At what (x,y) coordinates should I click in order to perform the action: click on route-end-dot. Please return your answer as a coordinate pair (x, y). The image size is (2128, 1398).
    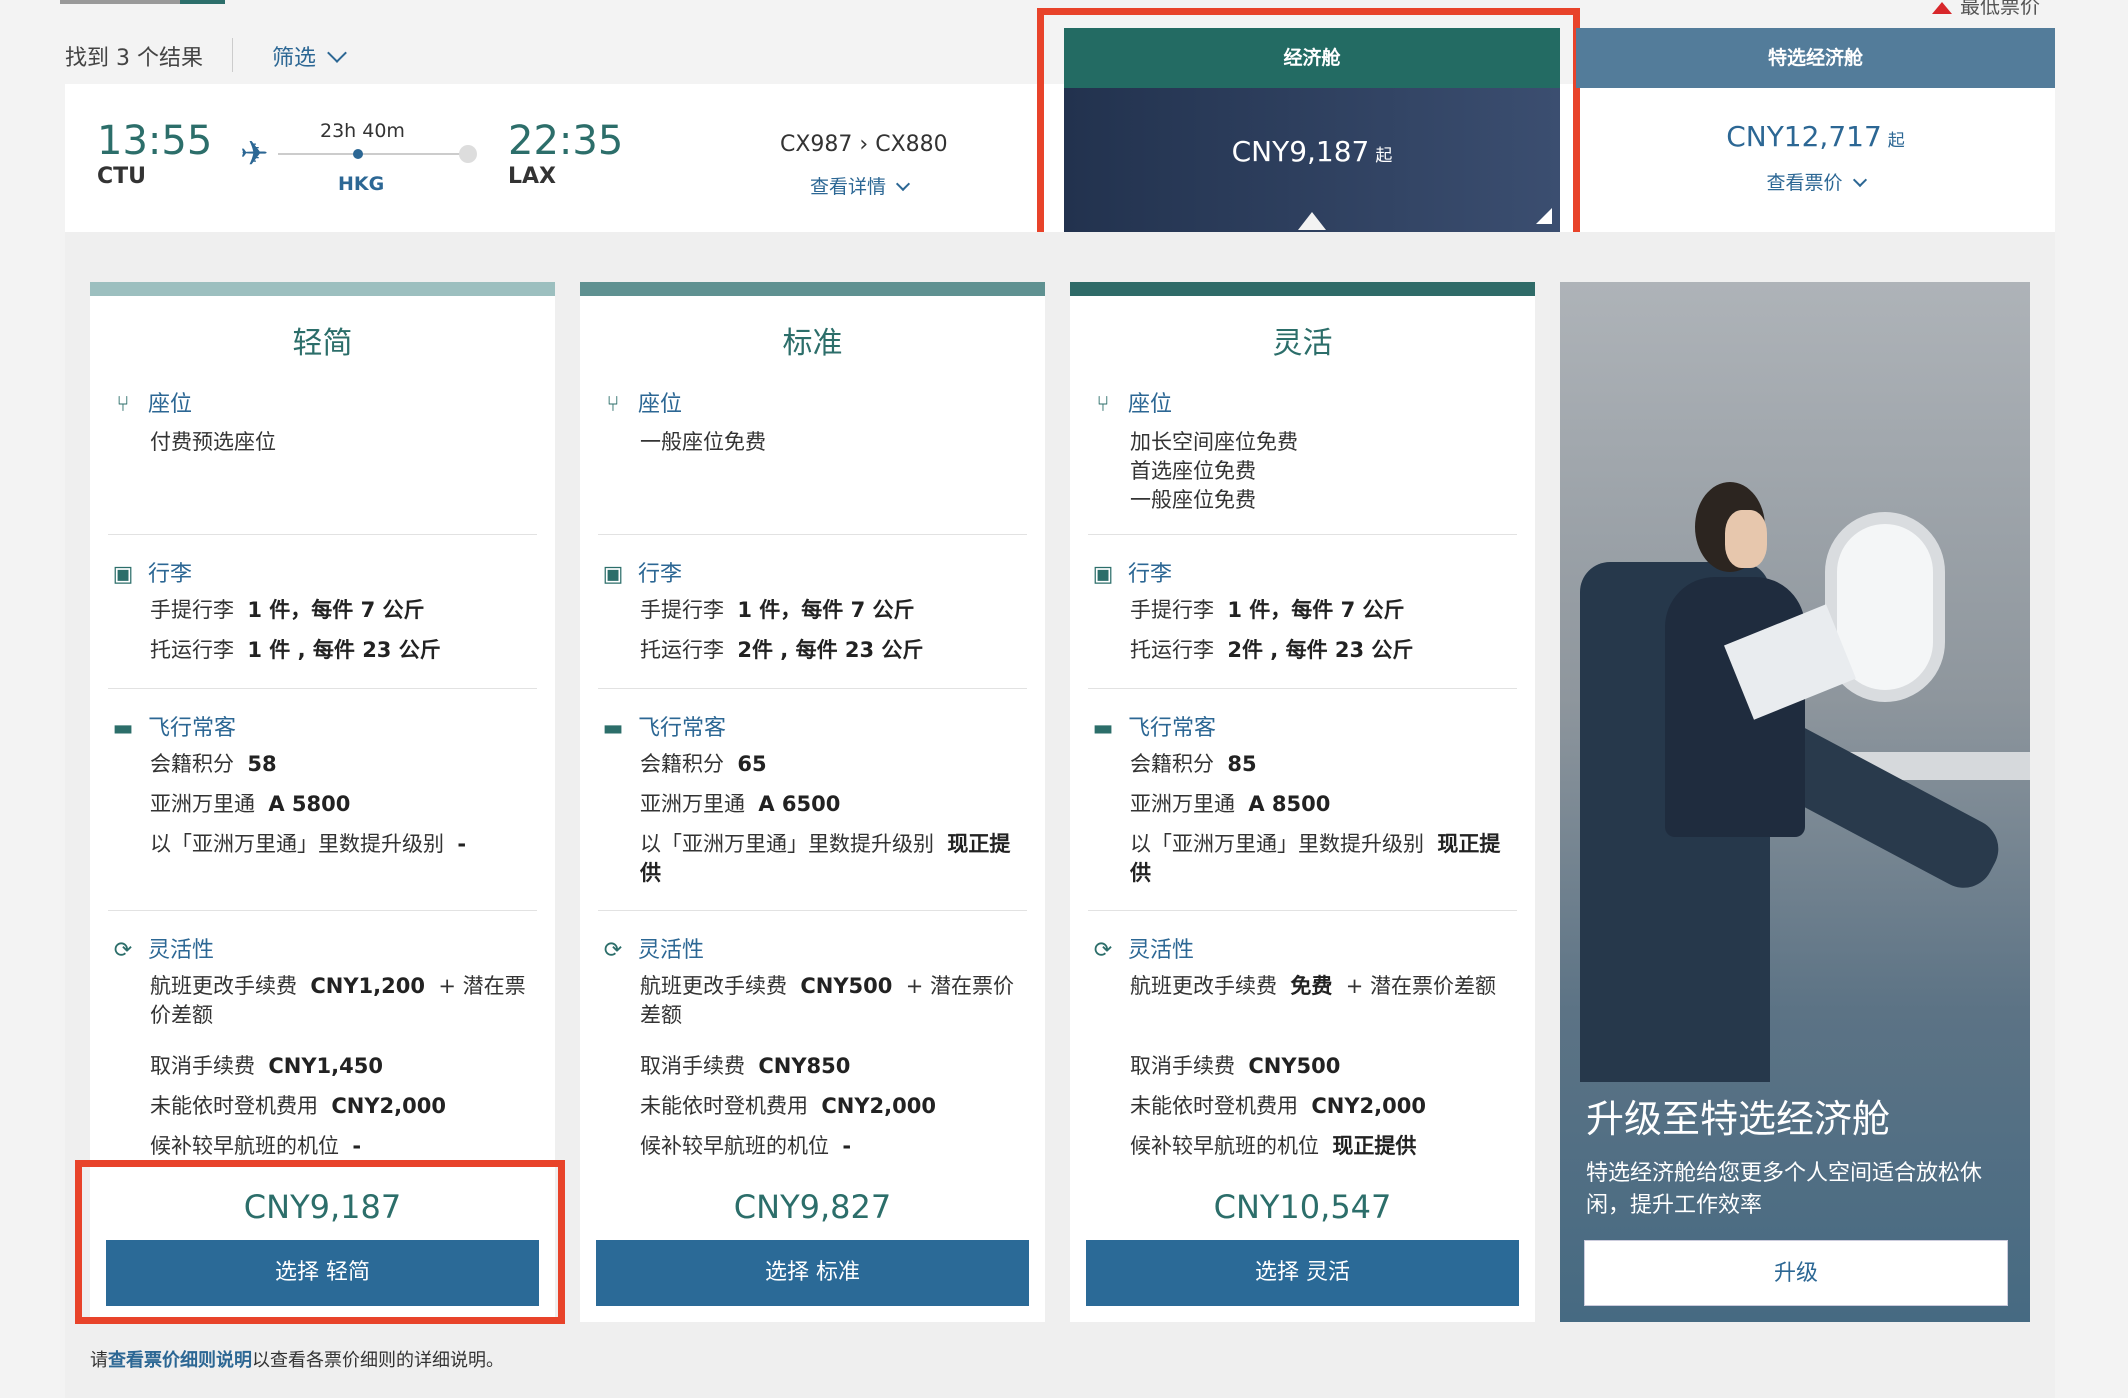
    Looking at the image, I should click on (468, 154).